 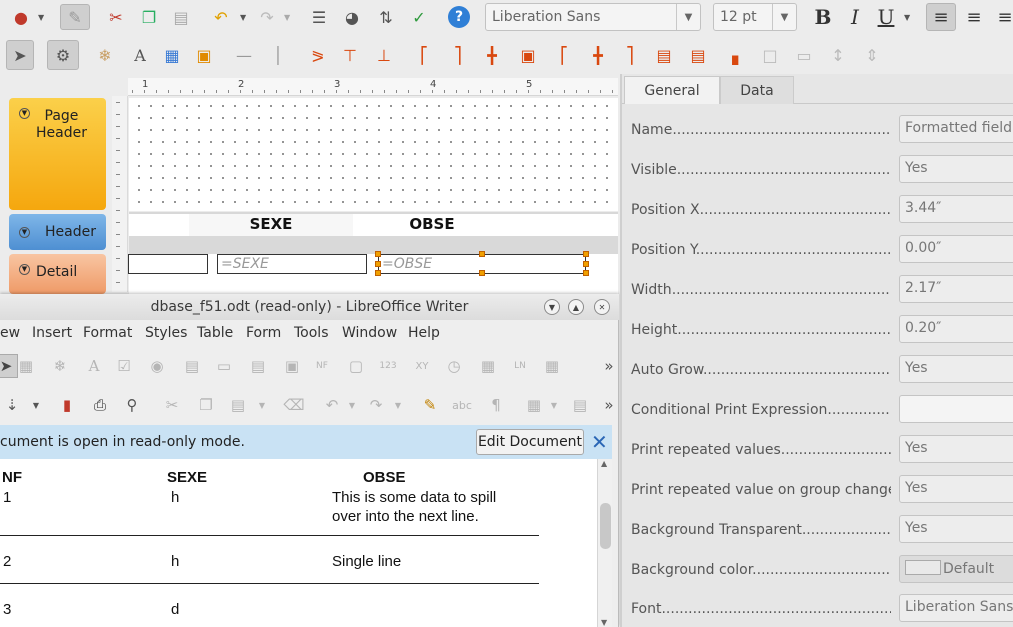 I want to click on group-box-icon: ▢, so click(x=356, y=366).